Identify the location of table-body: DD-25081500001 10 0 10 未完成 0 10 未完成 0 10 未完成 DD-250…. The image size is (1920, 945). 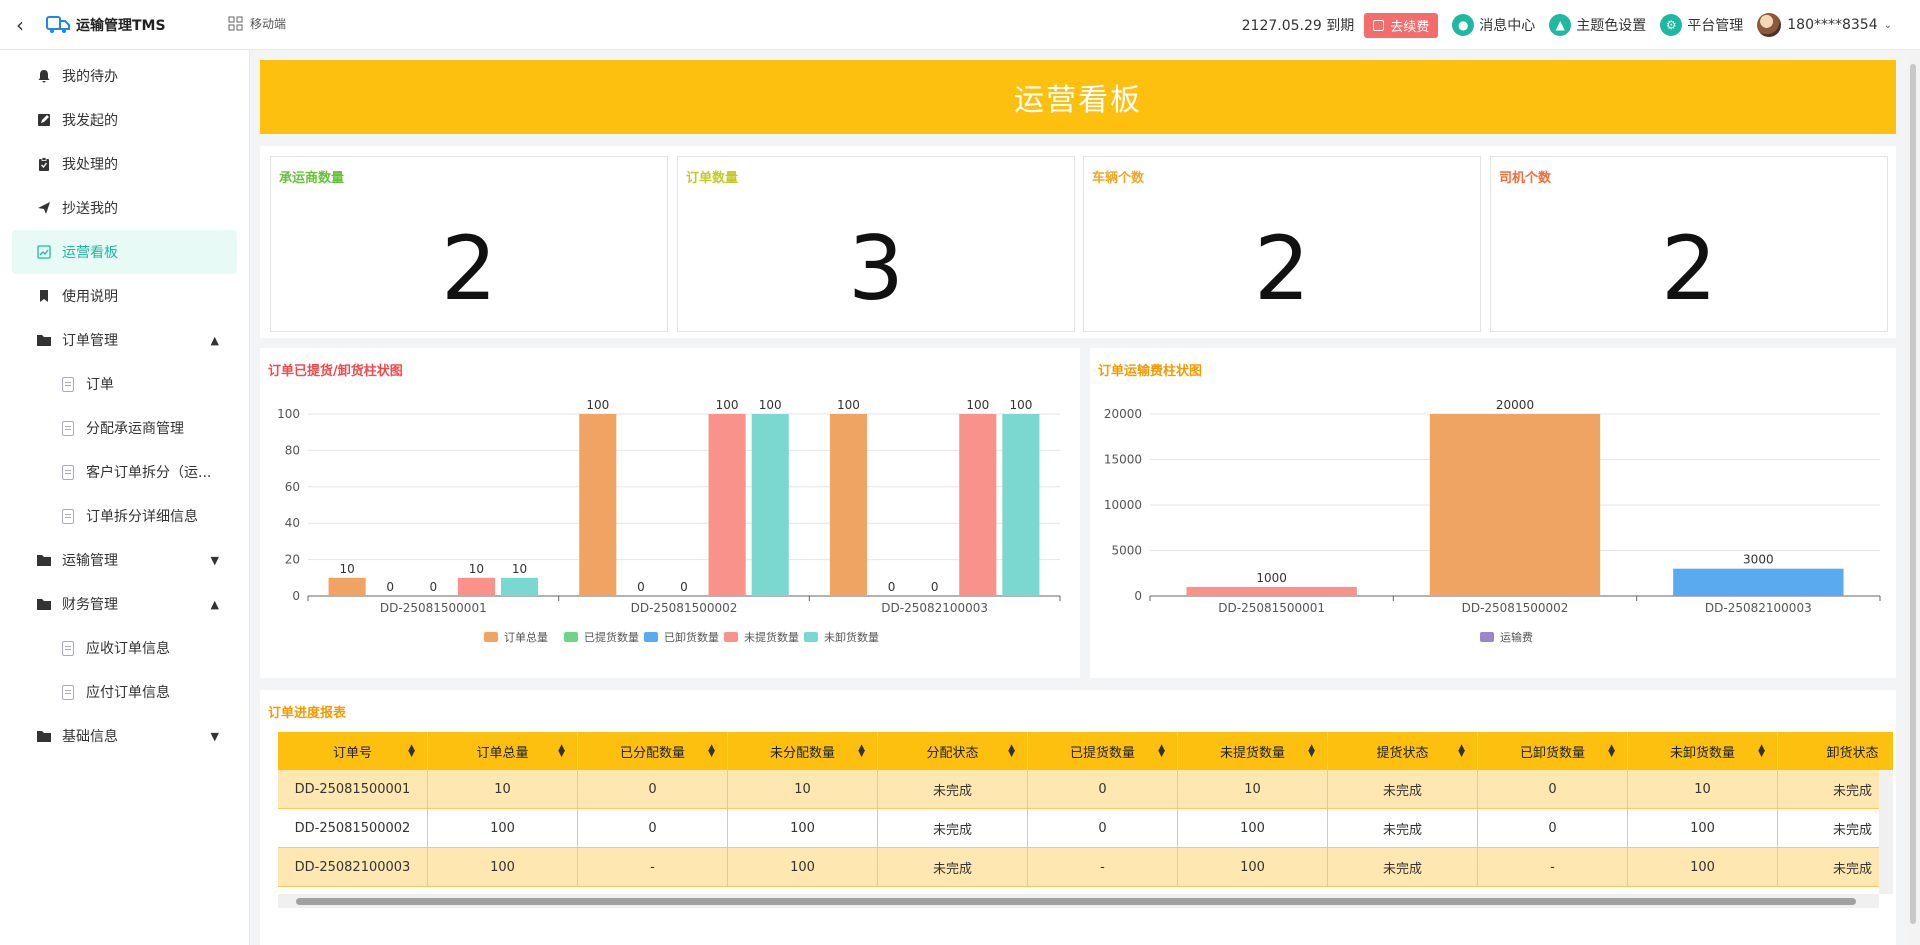
(1085, 828).